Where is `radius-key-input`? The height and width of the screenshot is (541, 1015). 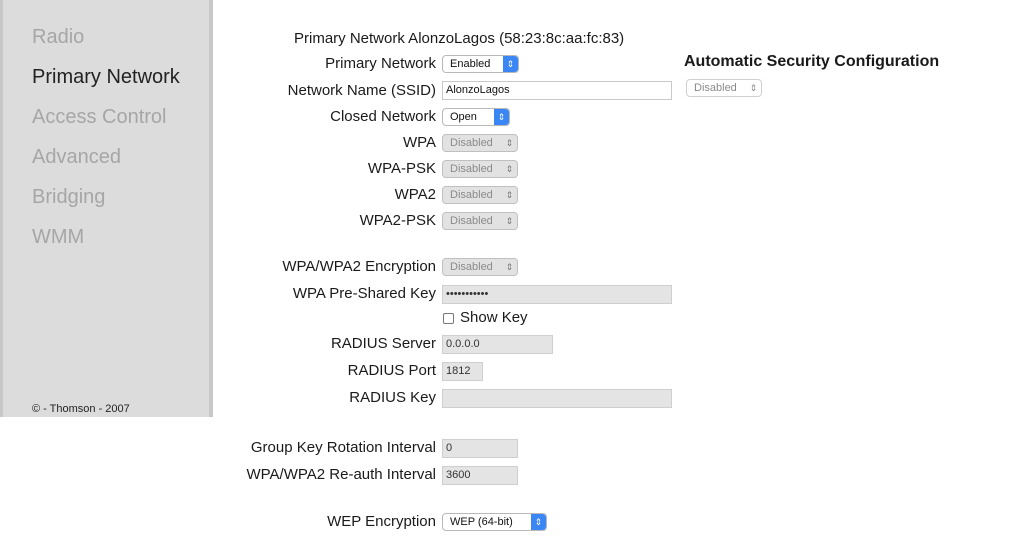
radius-key-input is located at coordinates (557, 398).